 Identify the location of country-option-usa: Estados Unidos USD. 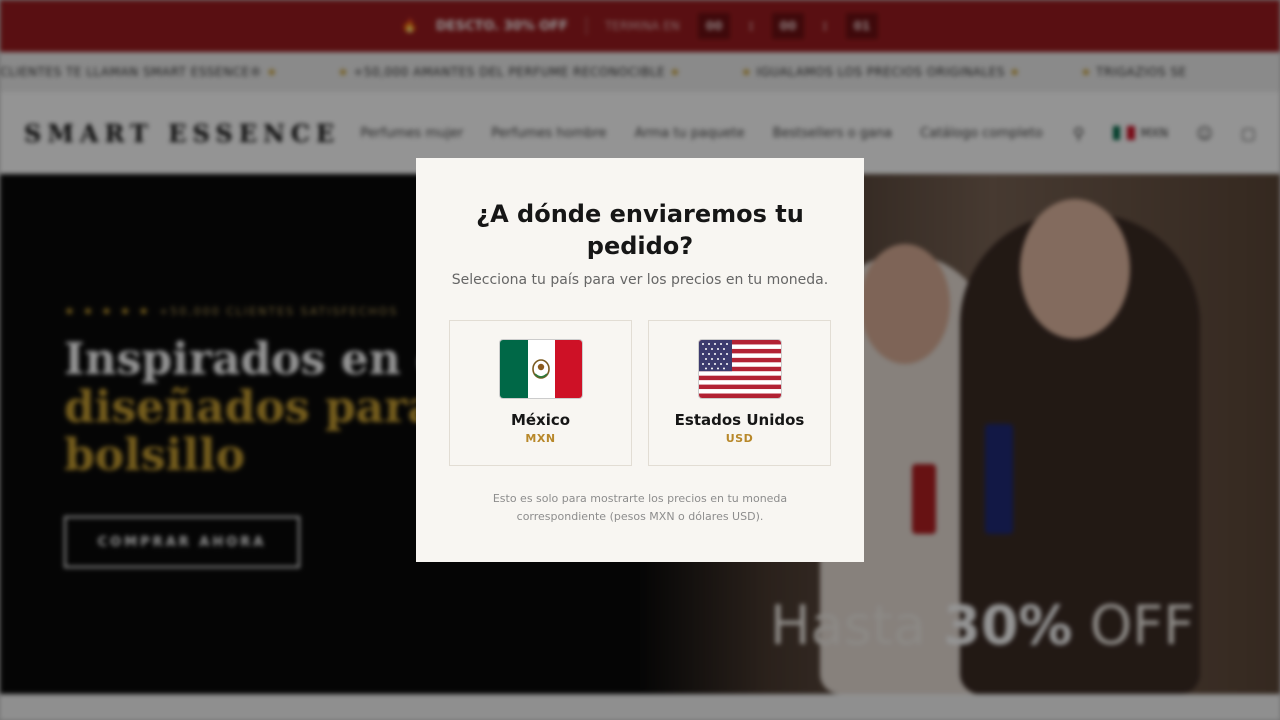
(739, 393).